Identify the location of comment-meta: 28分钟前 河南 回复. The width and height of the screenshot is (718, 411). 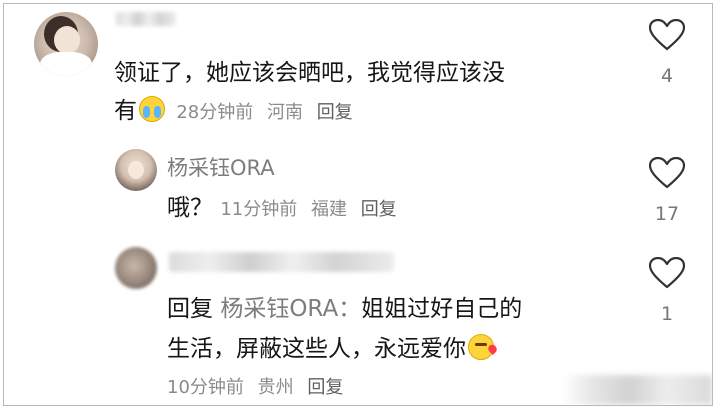
(268, 112).